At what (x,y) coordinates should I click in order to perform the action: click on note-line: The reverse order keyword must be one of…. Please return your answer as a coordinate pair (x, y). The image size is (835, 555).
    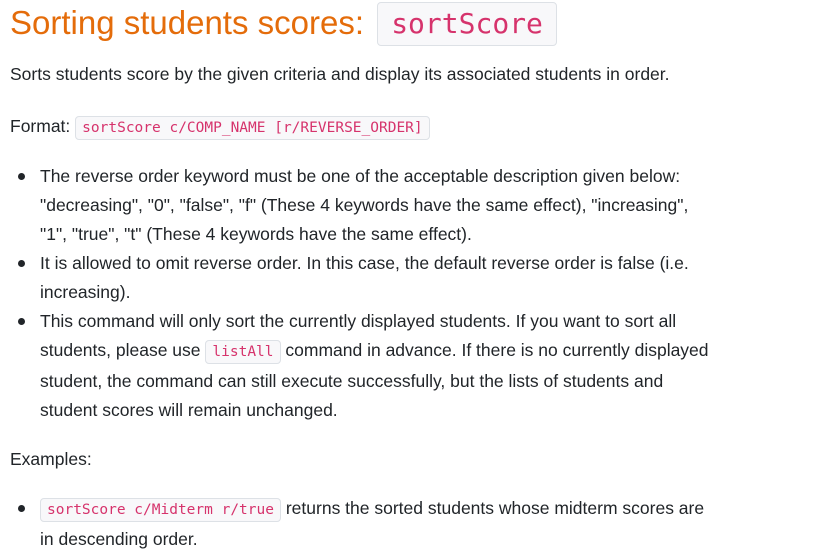
    Looking at the image, I should click on (360, 176).